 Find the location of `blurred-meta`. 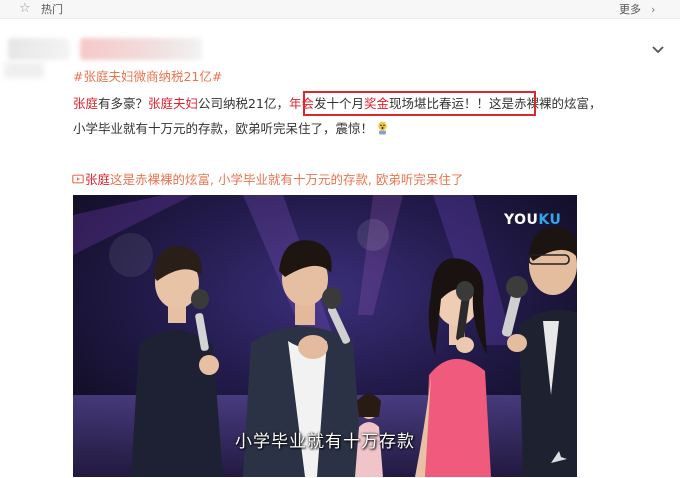

blurred-meta is located at coordinates (24, 70).